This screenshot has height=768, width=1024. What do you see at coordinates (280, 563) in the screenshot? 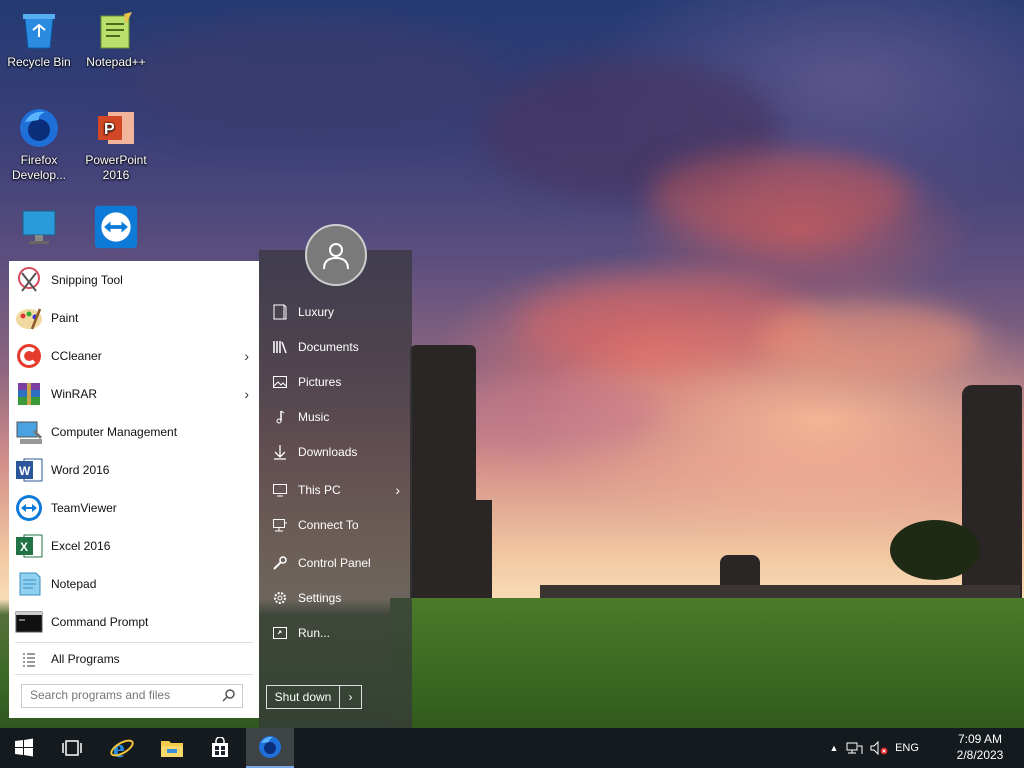
I see `control-panel-icon` at bounding box center [280, 563].